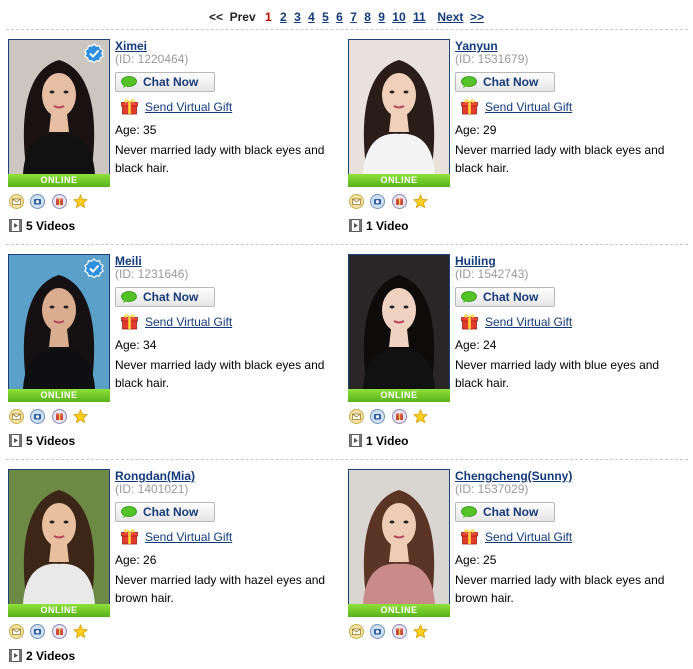 The height and width of the screenshot is (669, 693). I want to click on next-page-link: Next >>, so click(459, 17).